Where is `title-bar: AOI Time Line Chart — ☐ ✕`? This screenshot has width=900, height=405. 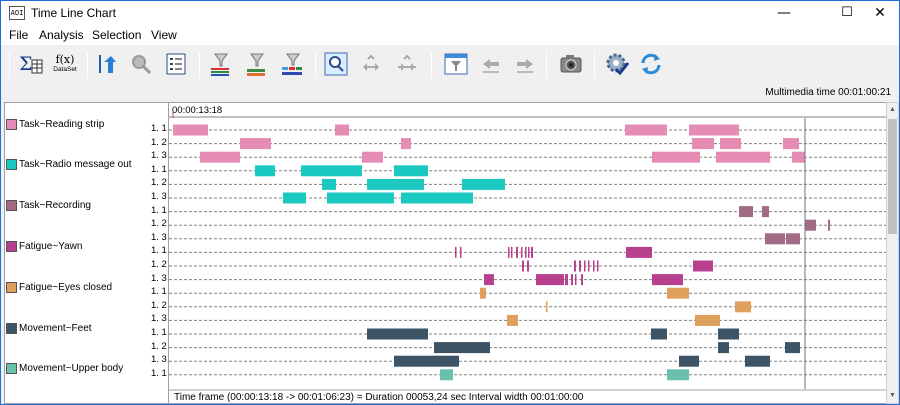
title-bar: AOI Time Line Chart — ☐ ✕ is located at coordinates (450, 13).